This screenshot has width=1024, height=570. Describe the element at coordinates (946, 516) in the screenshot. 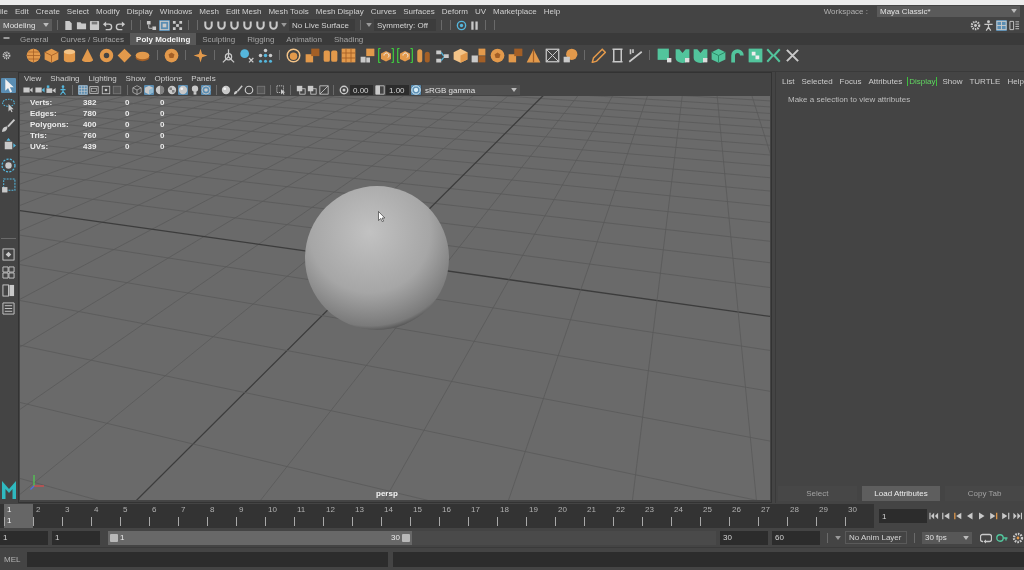

I see `step-back-key-icon` at that location.